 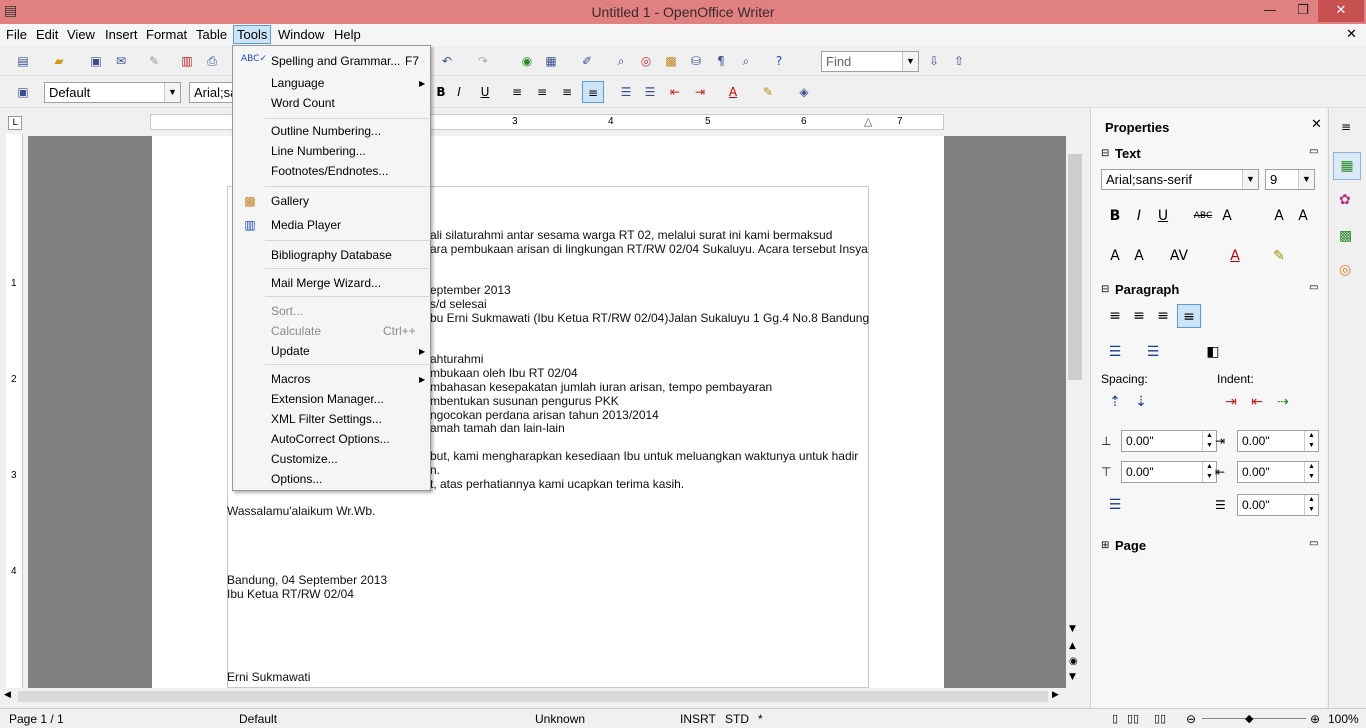 I want to click on properties-tab-icon: ▦, so click(x=1347, y=166).